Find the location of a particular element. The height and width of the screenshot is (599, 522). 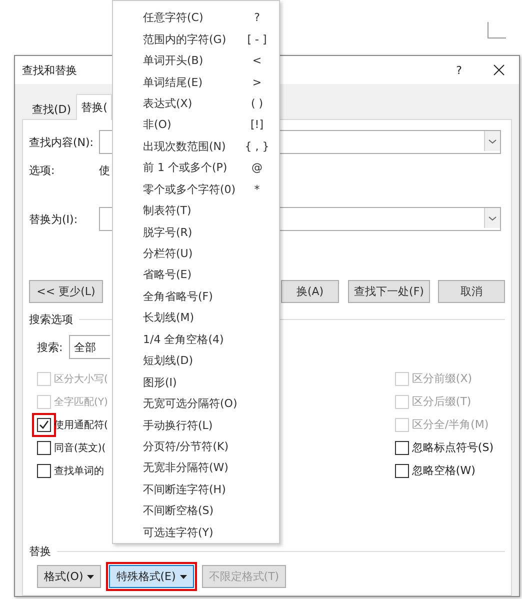

menu-item: 表达式(X) ( ) is located at coordinates (196, 103).